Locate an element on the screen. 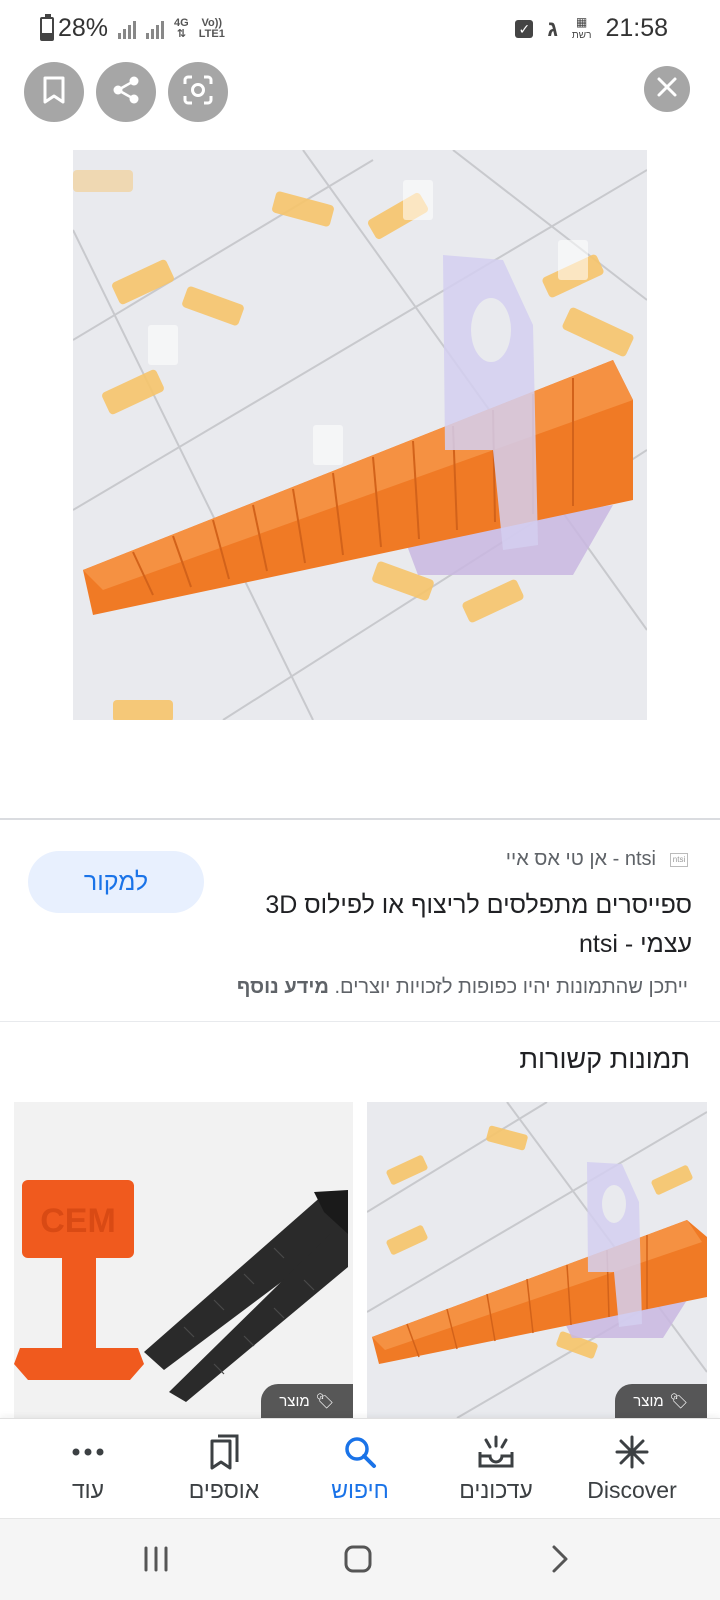 The image size is (720, 1600). related-image-tile: 🏷 מוצר is located at coordinates (537, 1260).